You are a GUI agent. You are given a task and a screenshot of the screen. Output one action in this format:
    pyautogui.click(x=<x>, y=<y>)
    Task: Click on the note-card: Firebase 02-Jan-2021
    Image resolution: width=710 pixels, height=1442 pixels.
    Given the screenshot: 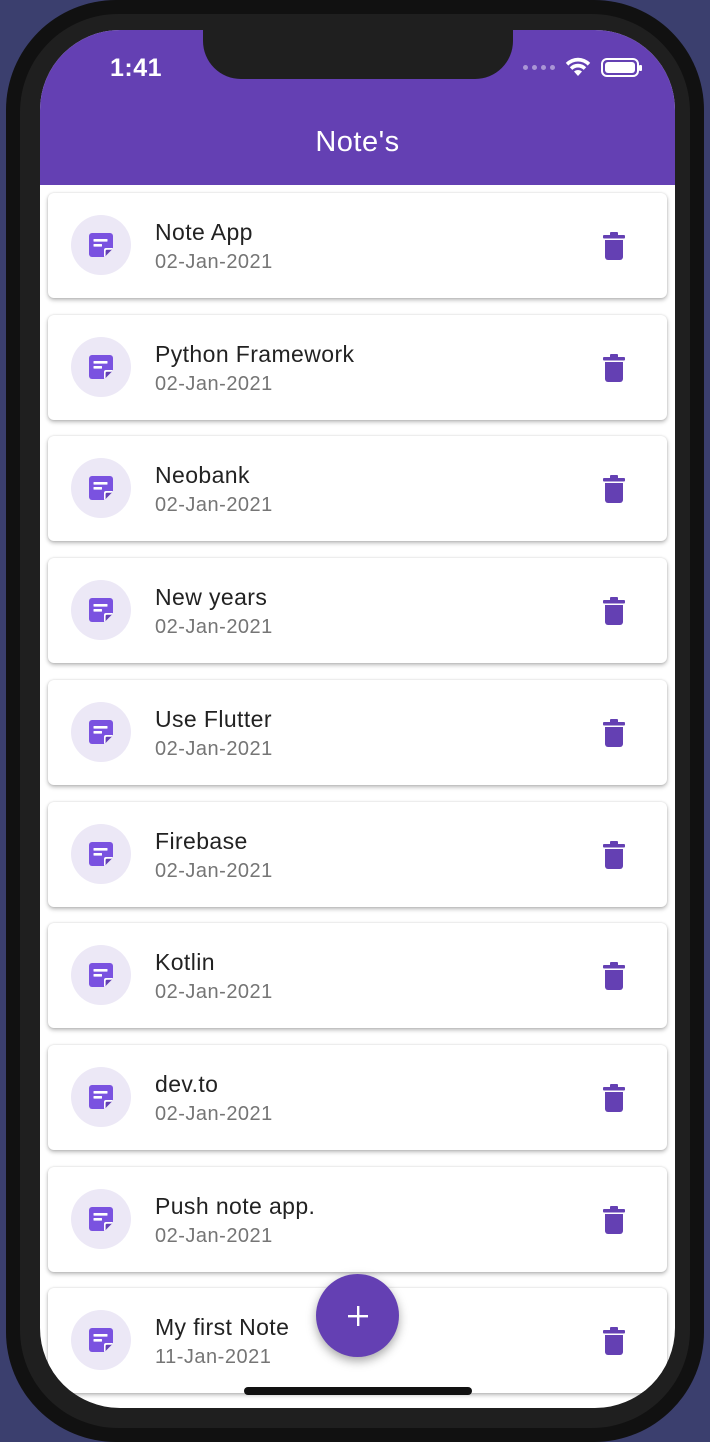 What is the action you would take?
    pyautogui.click(x=357, y=854)
    